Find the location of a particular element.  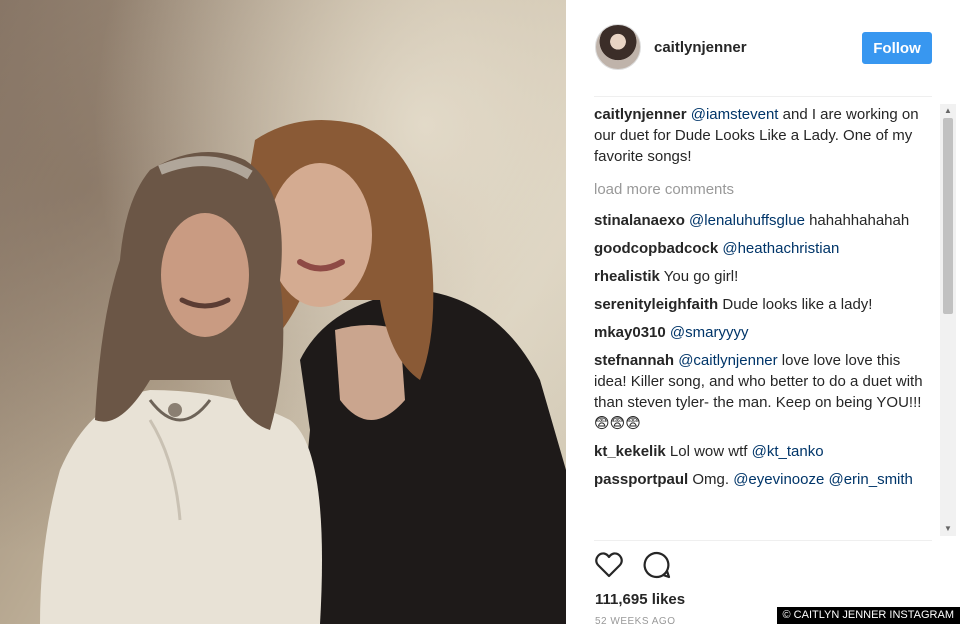

comment-text: Lol wow wtf is located at coordinates (708, 451).